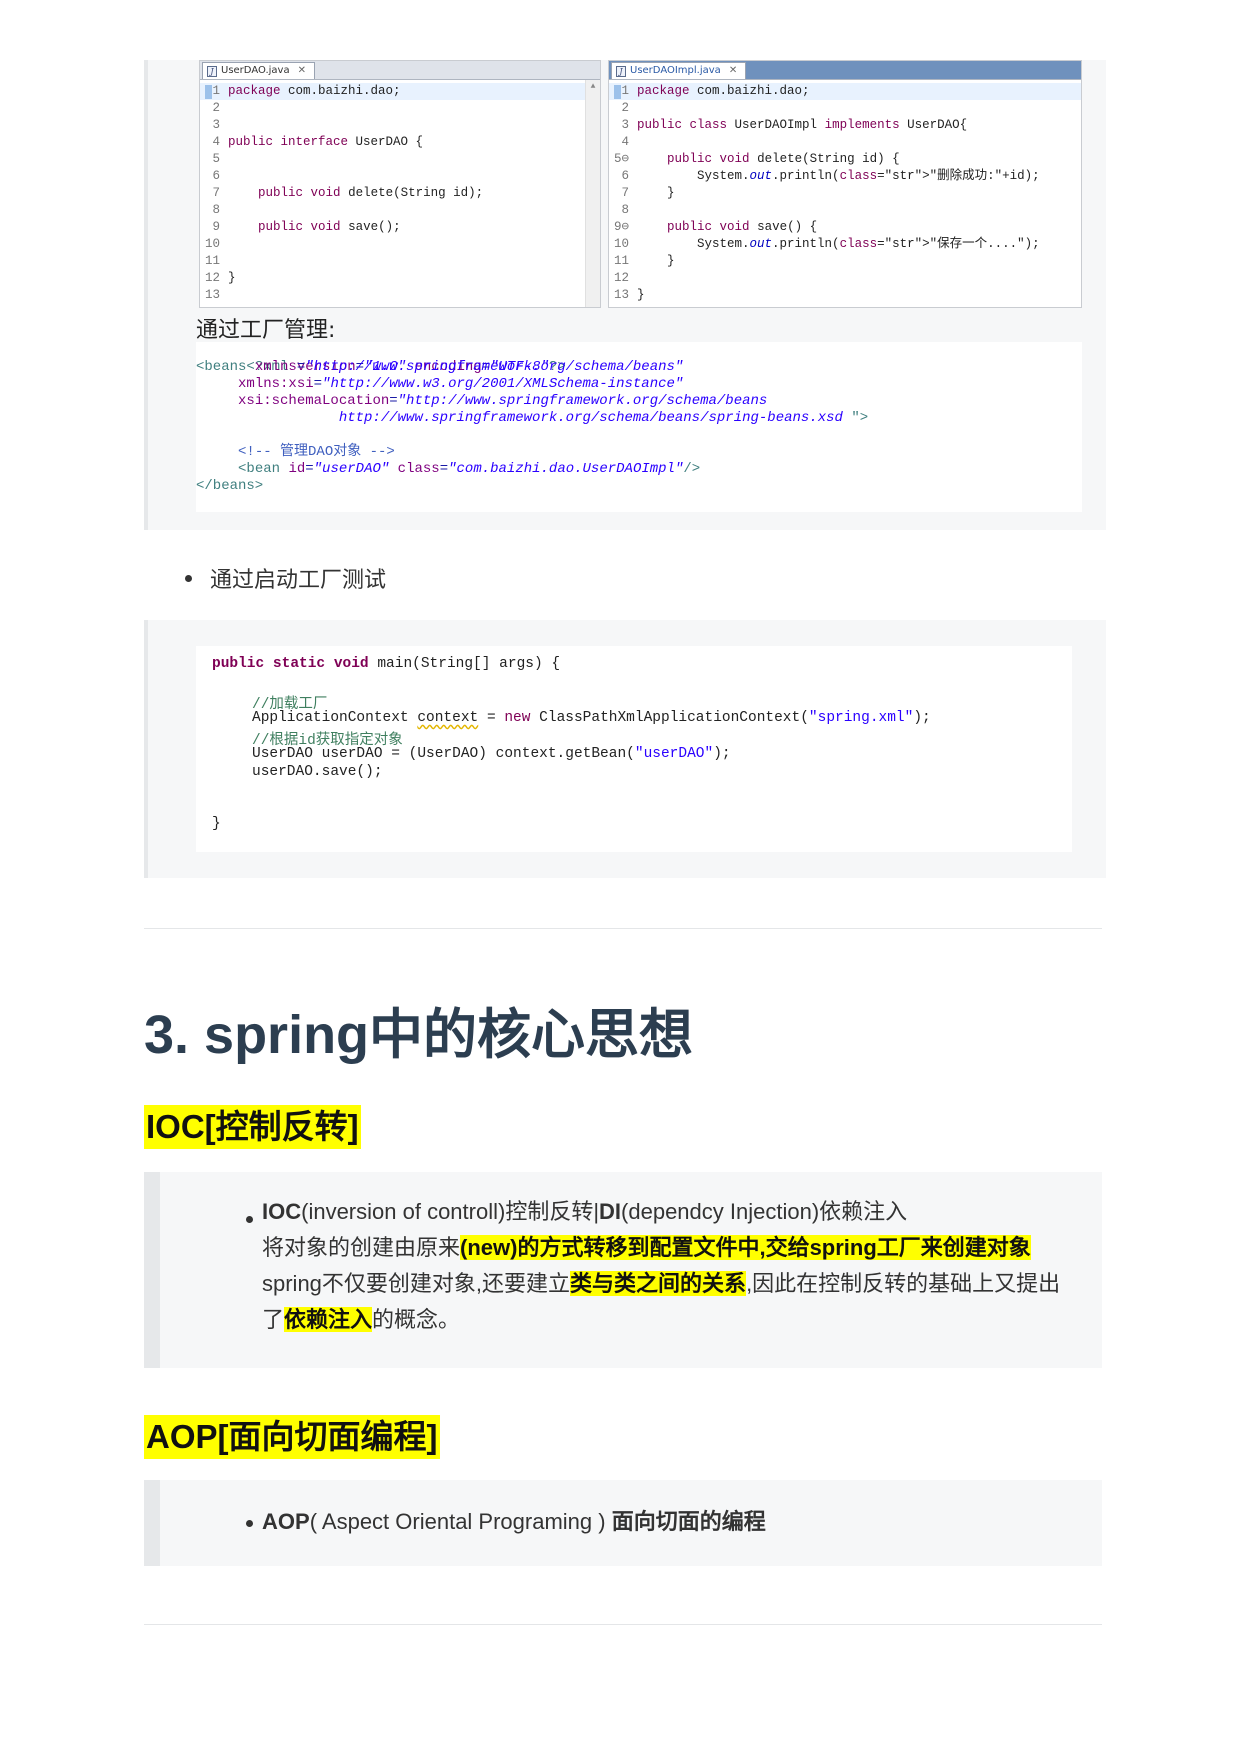 The width and height of the screenshot is (1242, 1756). I want to click on bullet-item: 通过启动工厂测试, so click(285, 578).